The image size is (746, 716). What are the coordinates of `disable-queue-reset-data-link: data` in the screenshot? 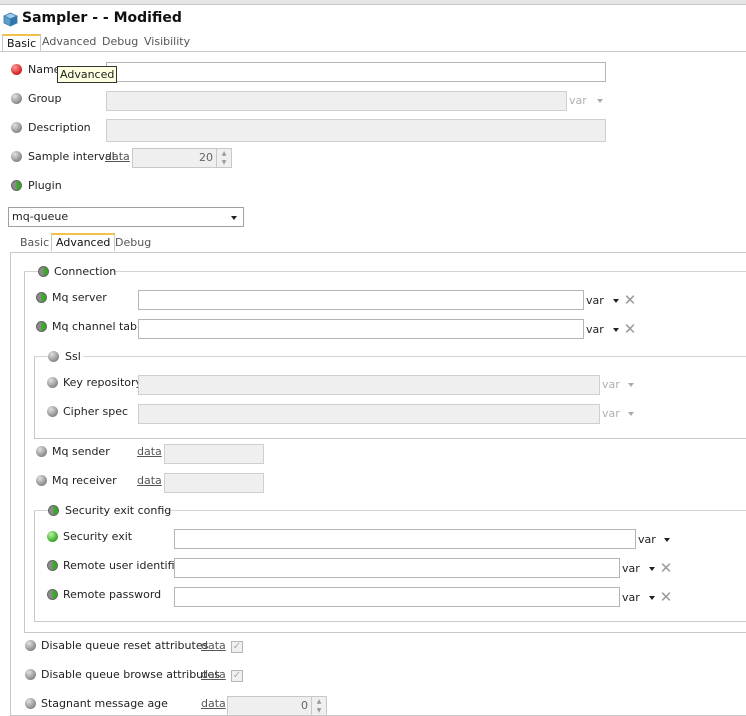 It's located at (213, 645).